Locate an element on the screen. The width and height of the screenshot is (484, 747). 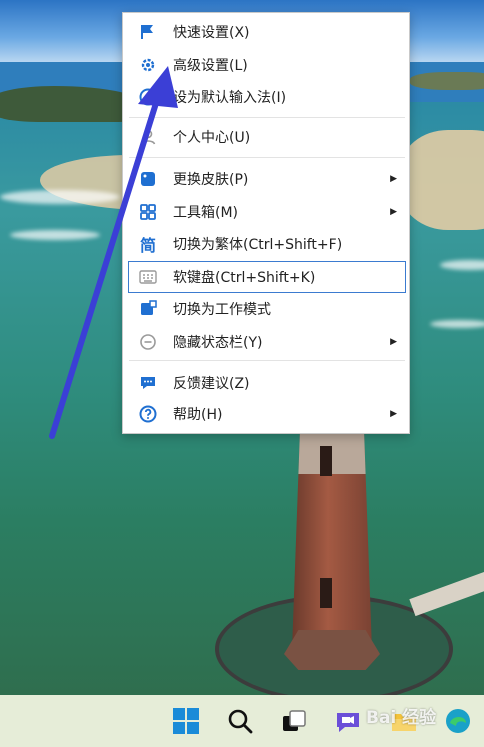
watermark: Bai 经验 is located at coordinates (401, 718).